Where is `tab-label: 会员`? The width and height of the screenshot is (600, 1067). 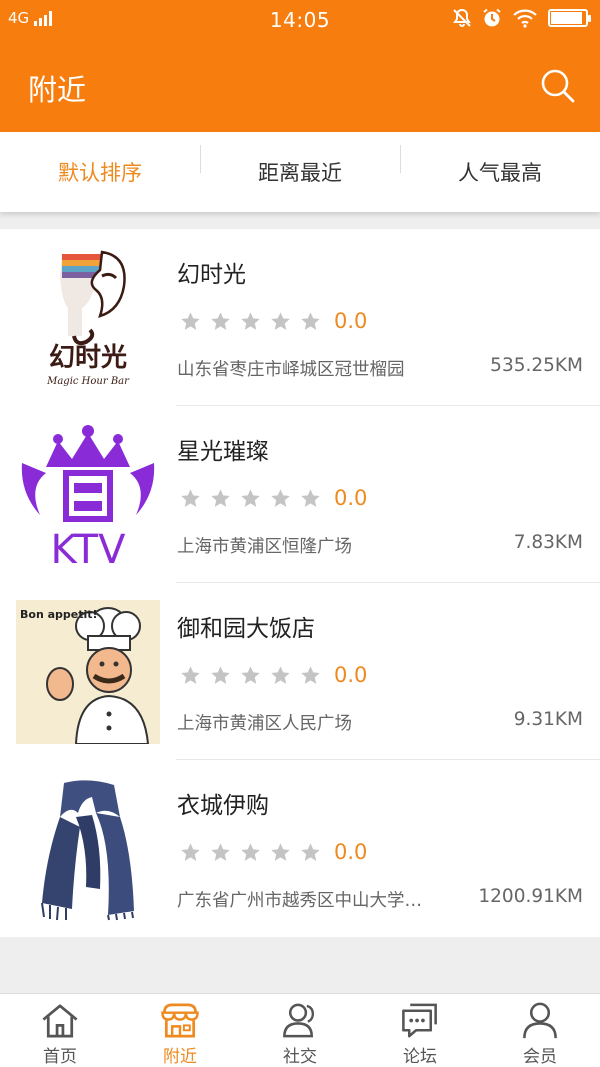 tab-label: 会员 is located at coordinates (540, 1057).